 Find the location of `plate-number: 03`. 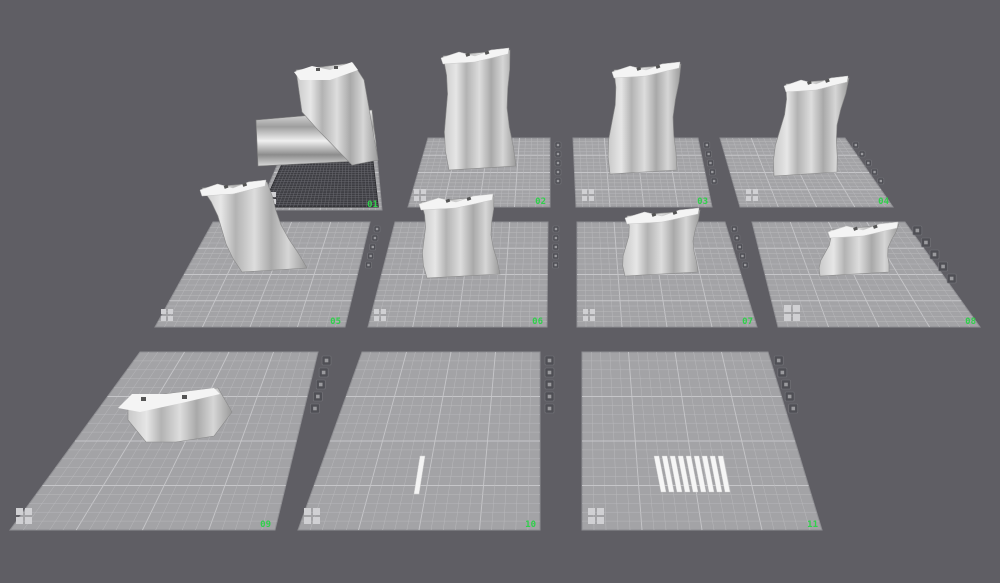

plate-number: 03 is located at coordinates (702, 202).